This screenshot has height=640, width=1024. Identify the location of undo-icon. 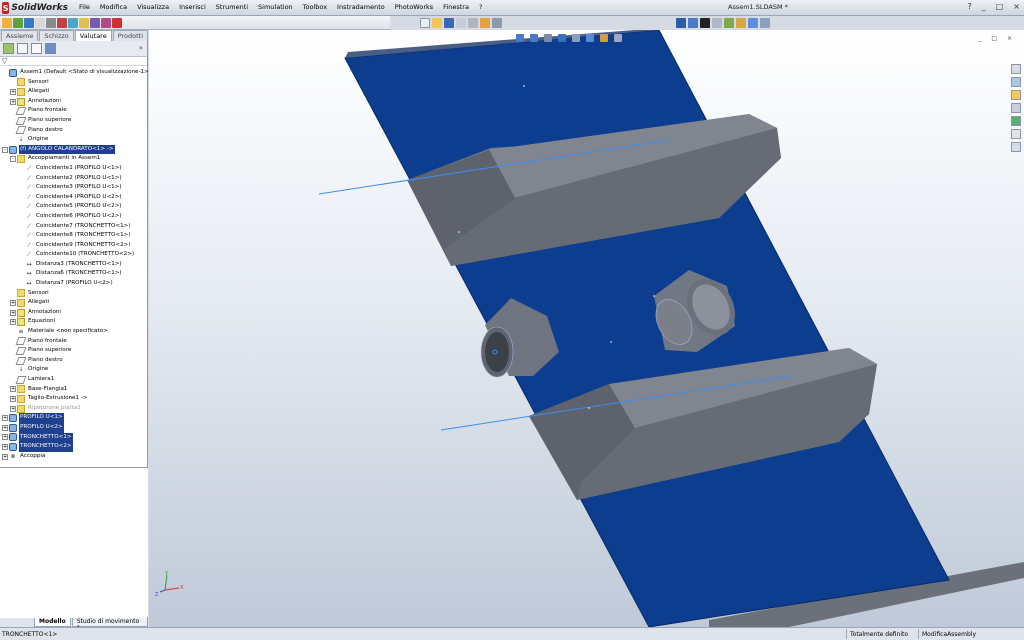
(473, 23).